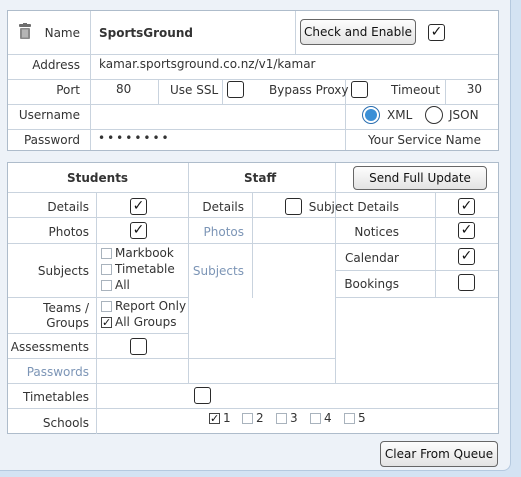 Image resolution: width=521 pixels, height=477 pixels. I want to click on use-ssl-checkbox, so click(235, 89).